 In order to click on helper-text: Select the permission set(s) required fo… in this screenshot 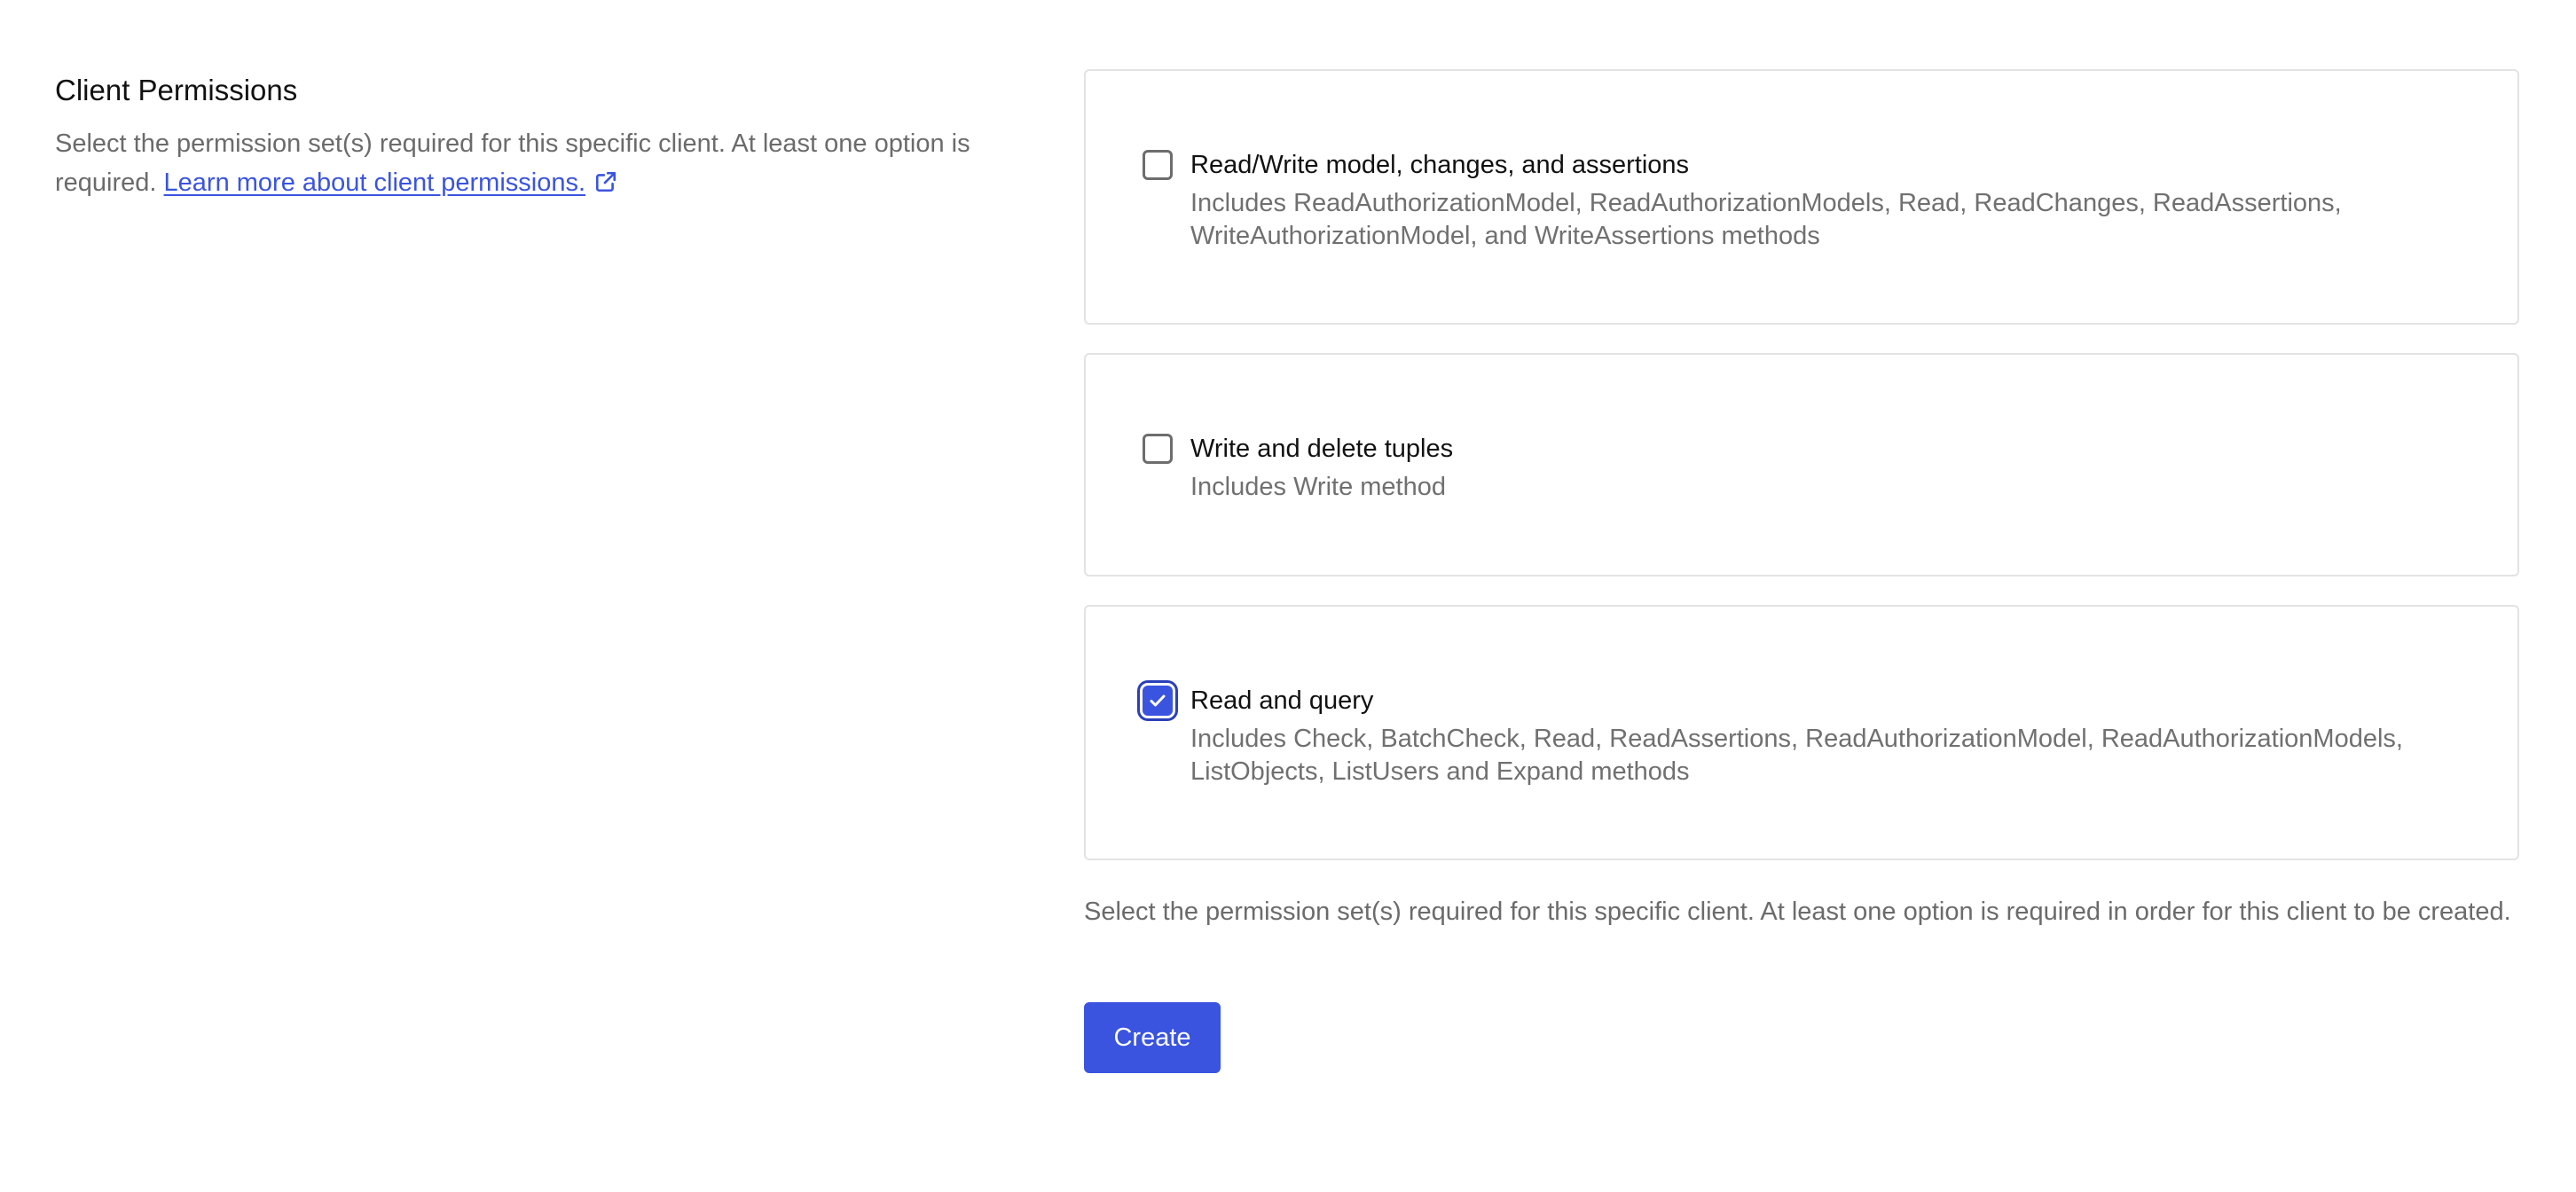, I will do `click(1797, 912)`.